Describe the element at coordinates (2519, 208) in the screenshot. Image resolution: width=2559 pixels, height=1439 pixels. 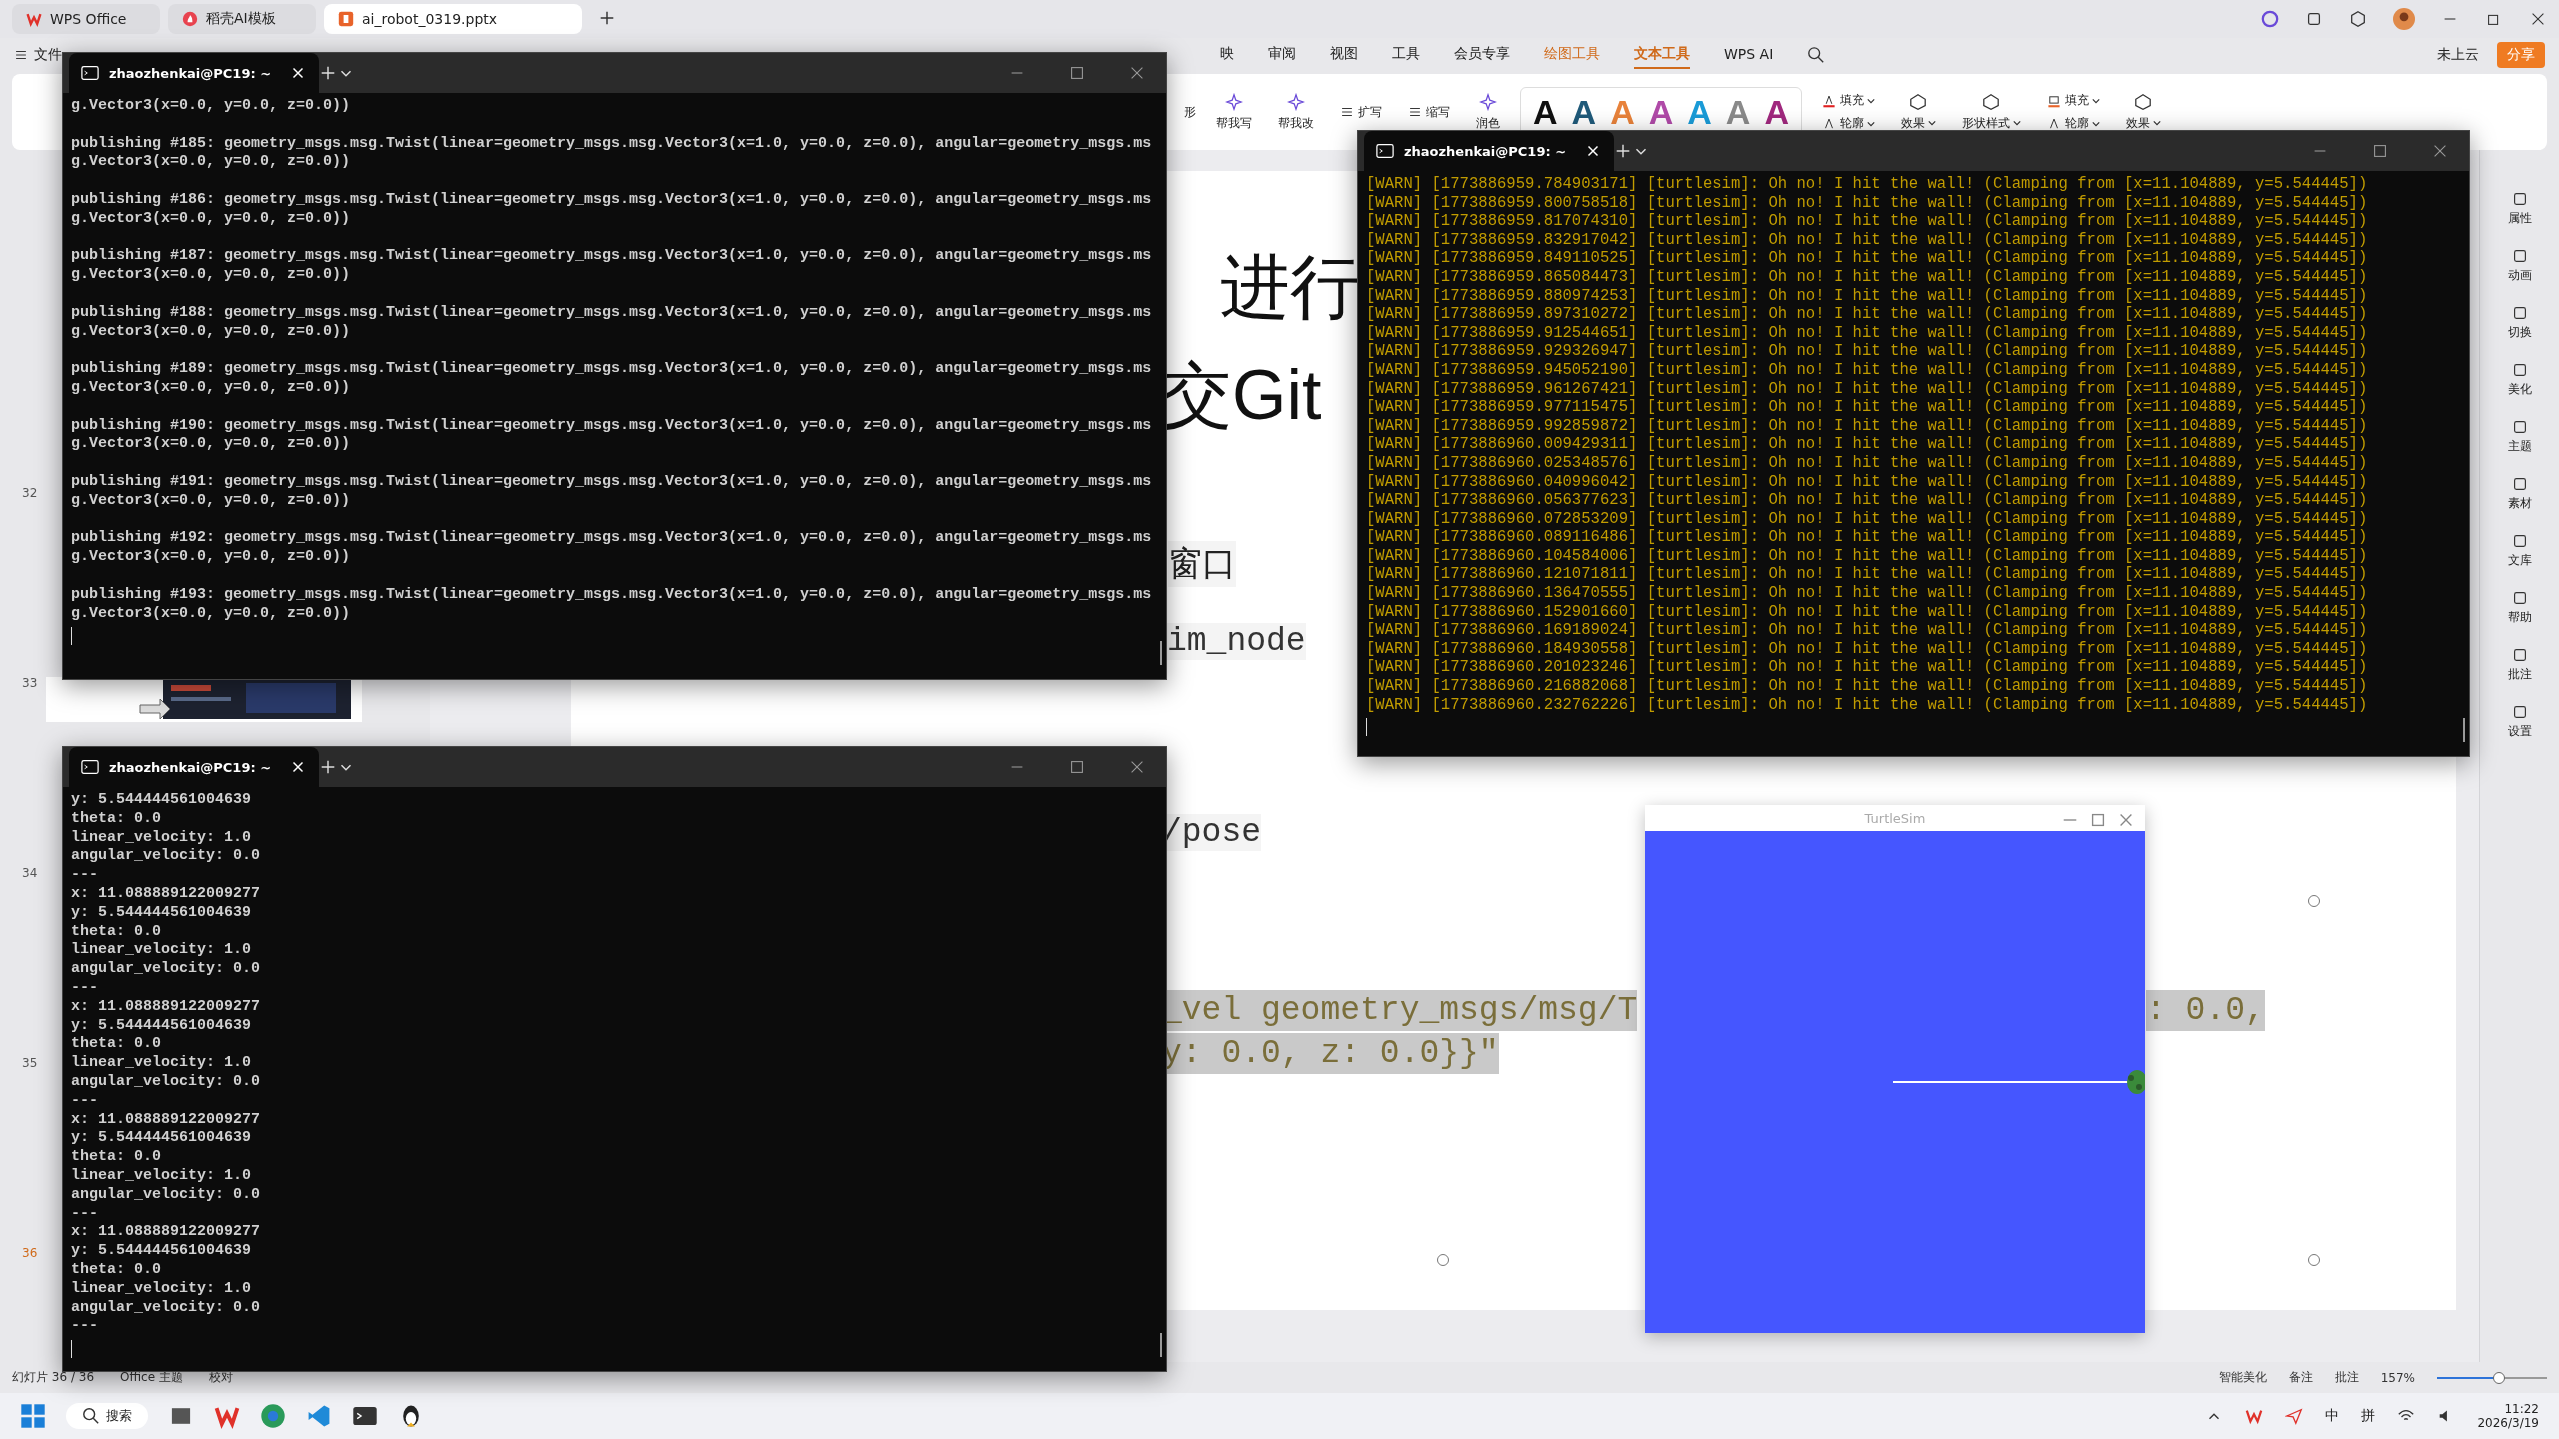
I see `sidebar-button: 属性` at that location.